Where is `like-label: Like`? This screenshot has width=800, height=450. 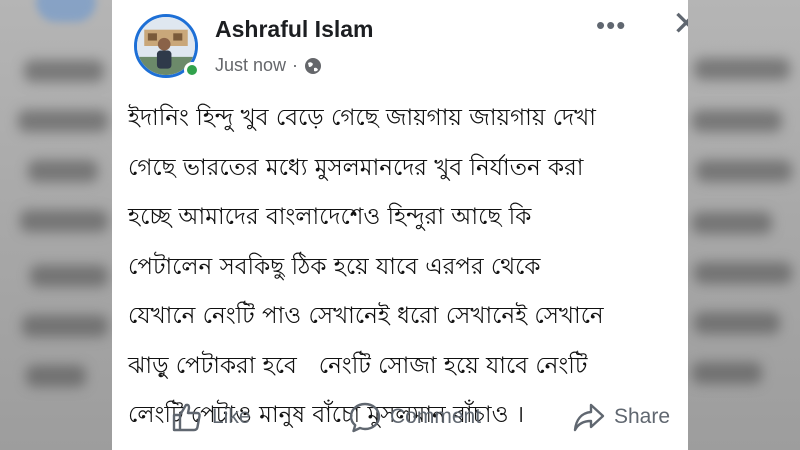 like-label: Like is located at coordinates (231, 416).